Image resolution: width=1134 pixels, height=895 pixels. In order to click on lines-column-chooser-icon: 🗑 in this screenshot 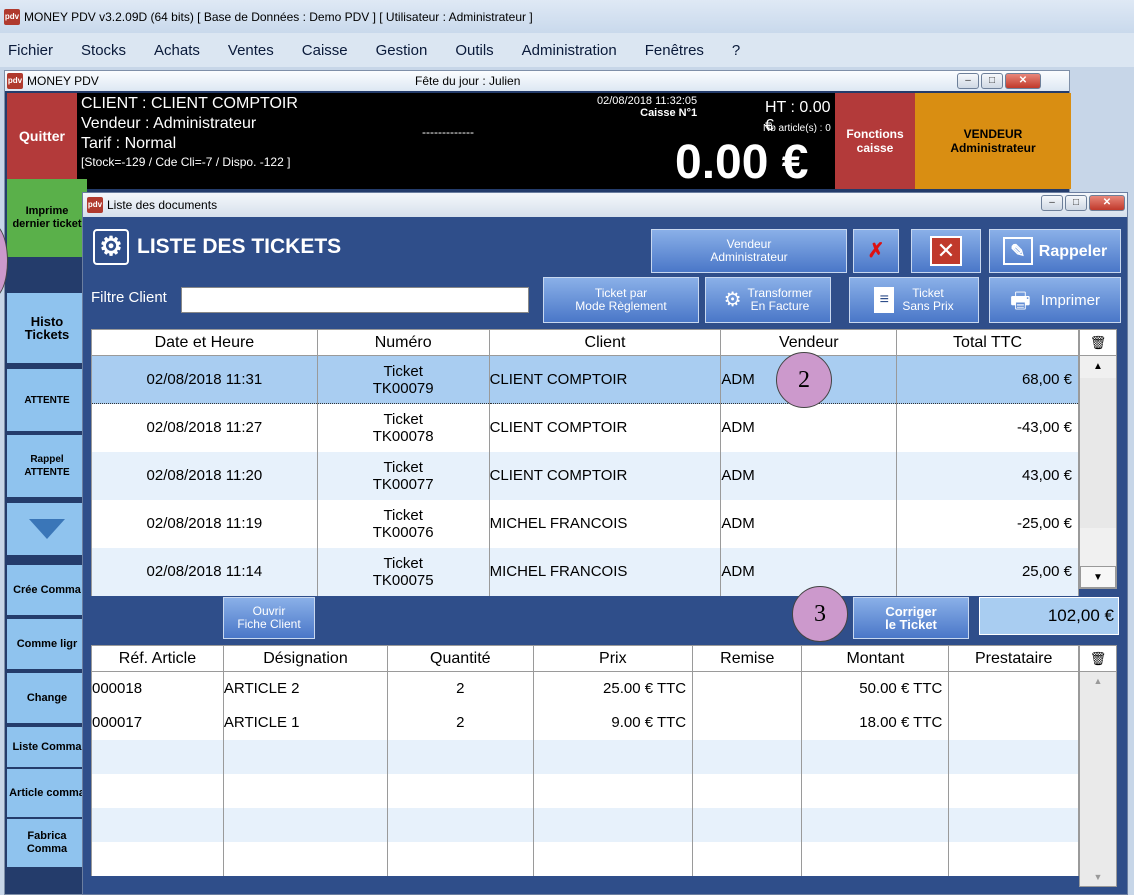, I will do `click(1098, 659)`.